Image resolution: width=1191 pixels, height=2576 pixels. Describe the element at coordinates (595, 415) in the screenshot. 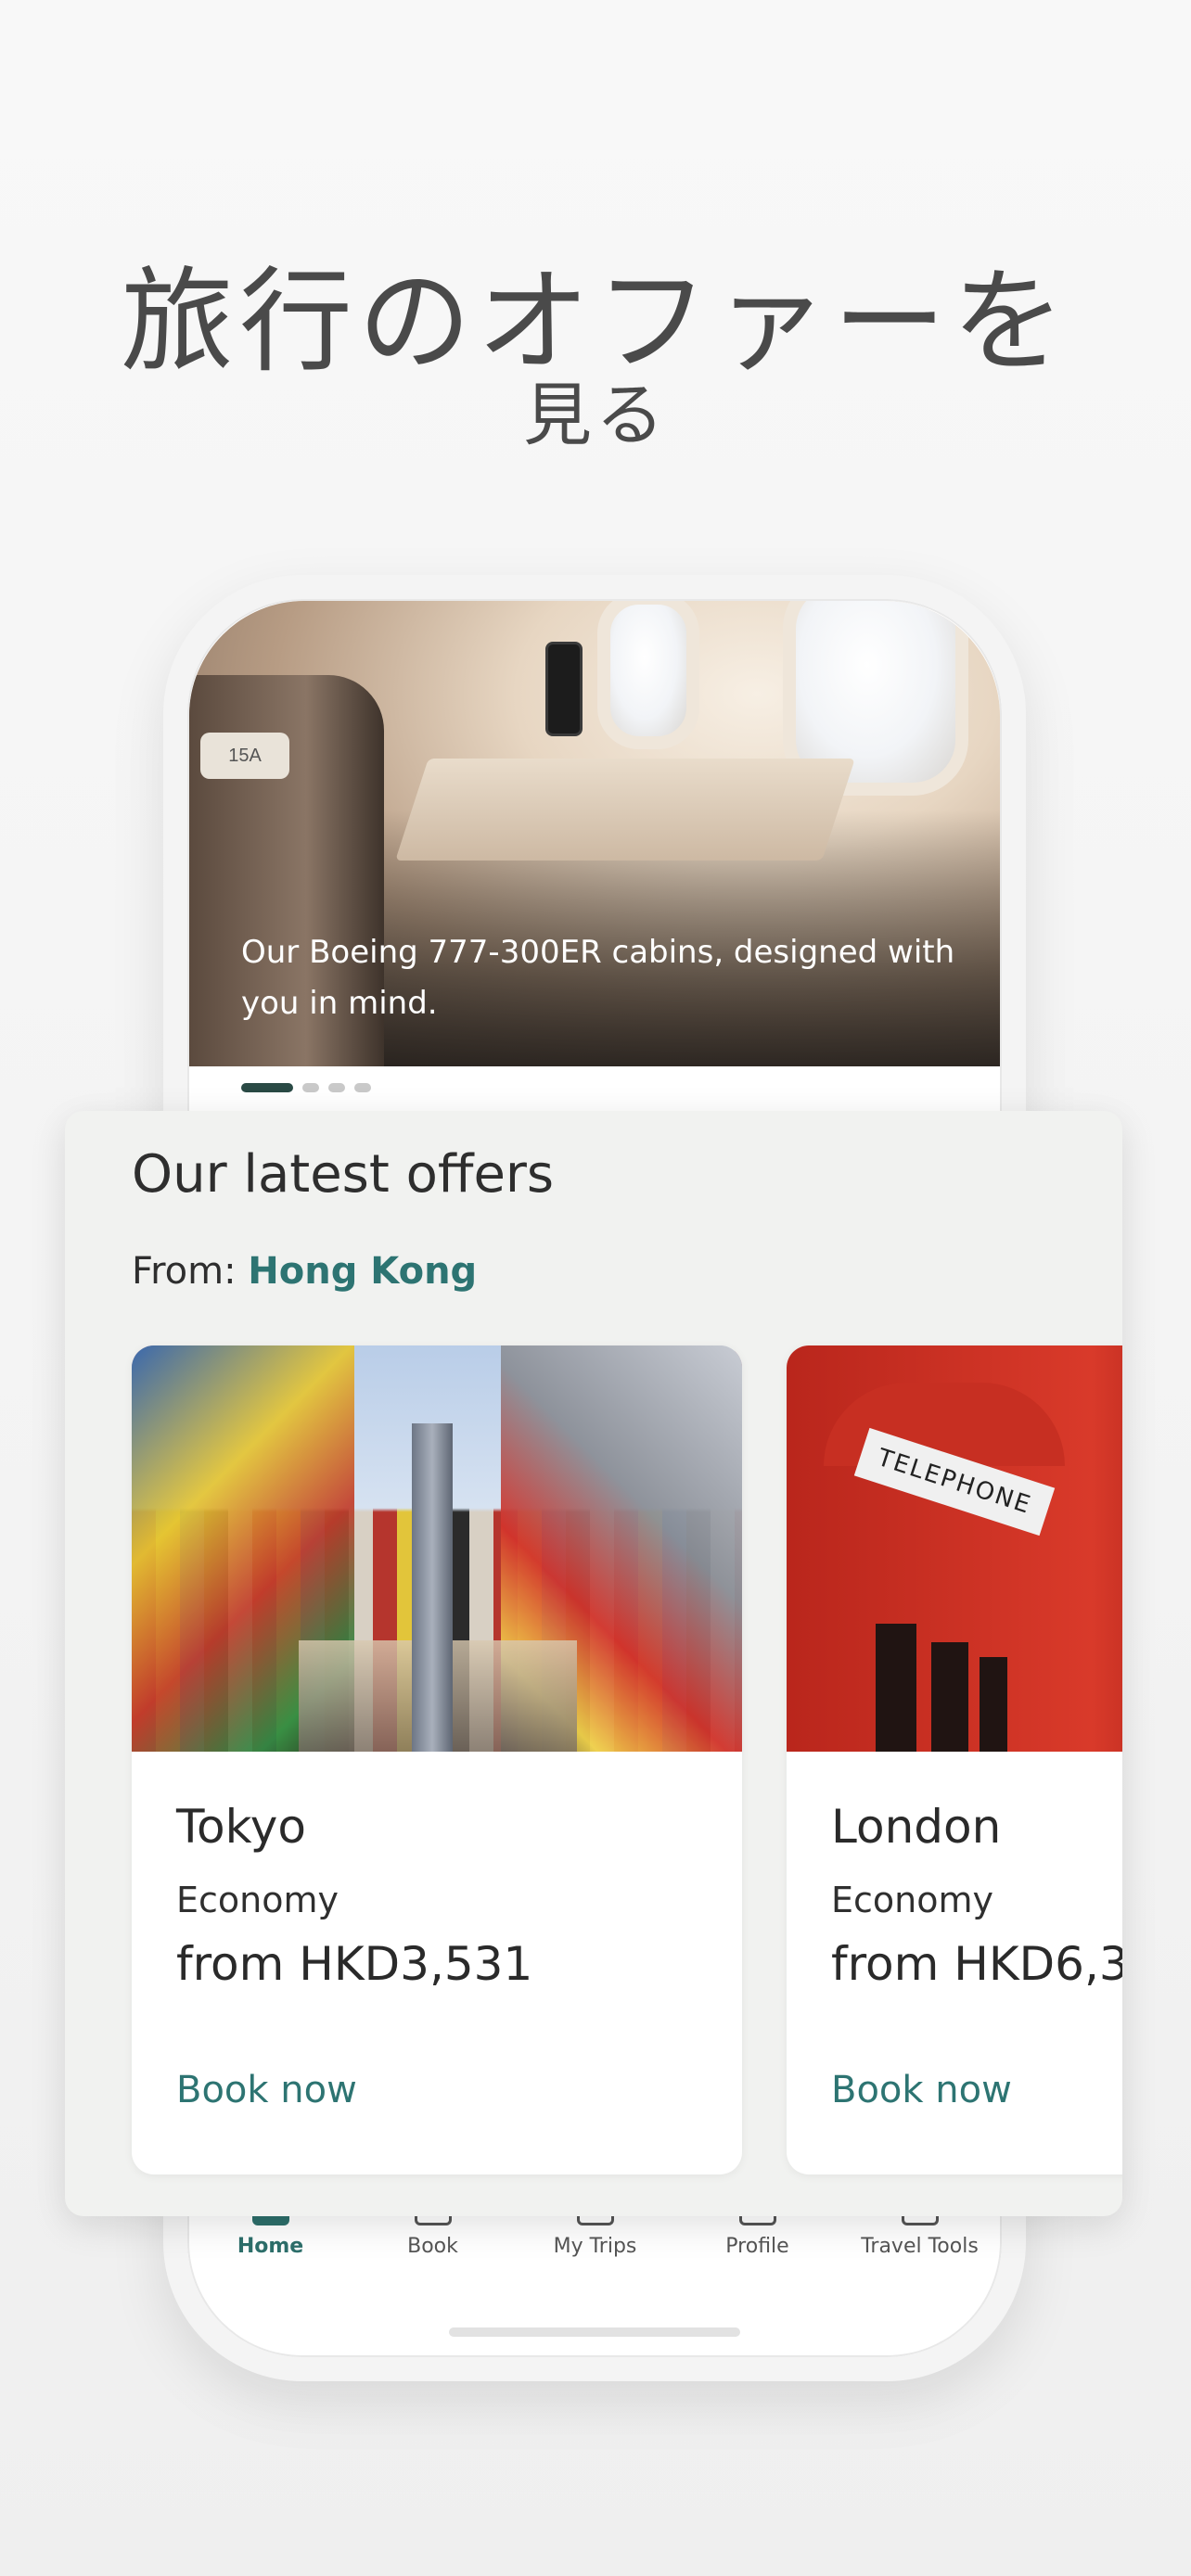

I see `headline-line-2: 見る` at that location.